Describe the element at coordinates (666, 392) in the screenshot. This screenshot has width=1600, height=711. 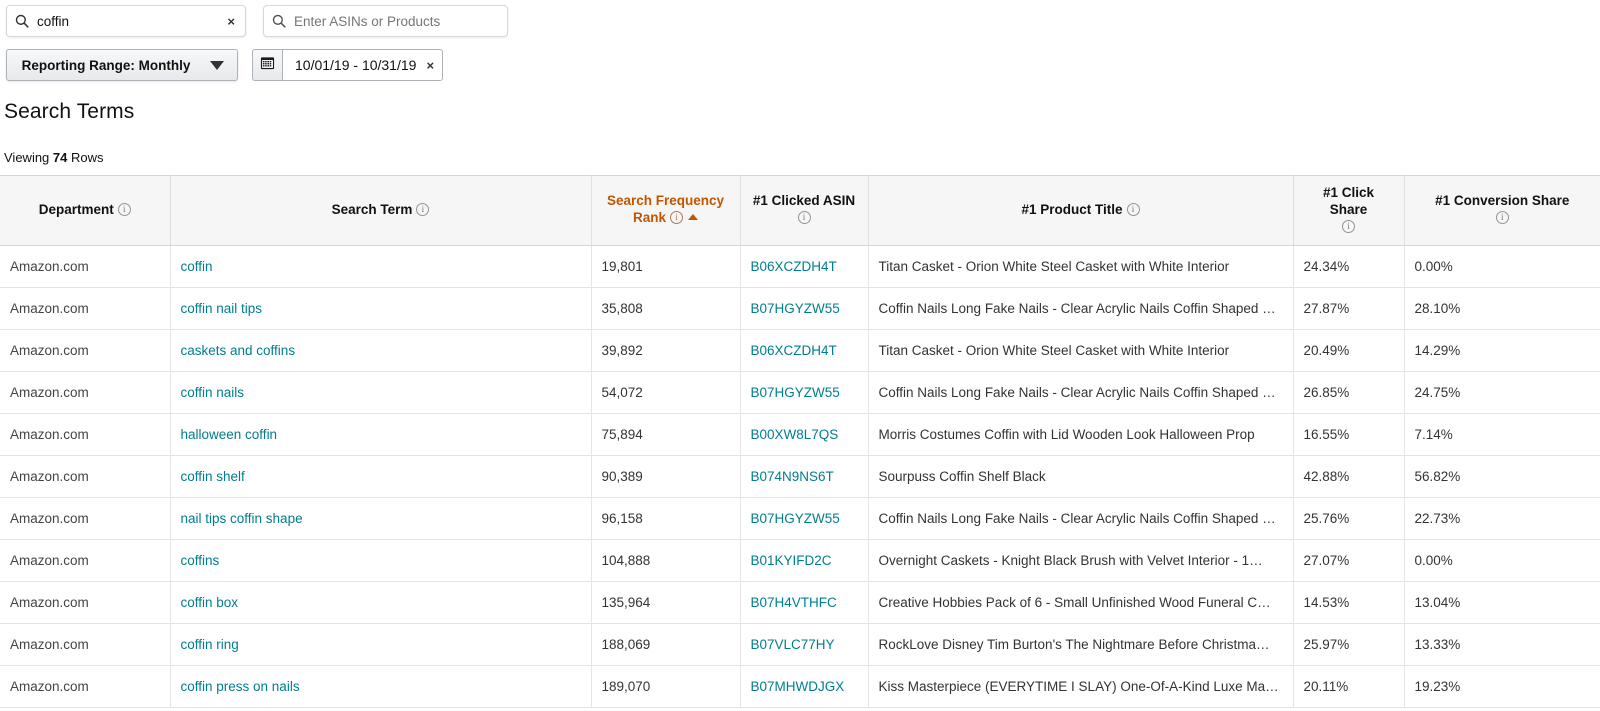
I see `cell-search-frequency-rank: 54,072` at that location.